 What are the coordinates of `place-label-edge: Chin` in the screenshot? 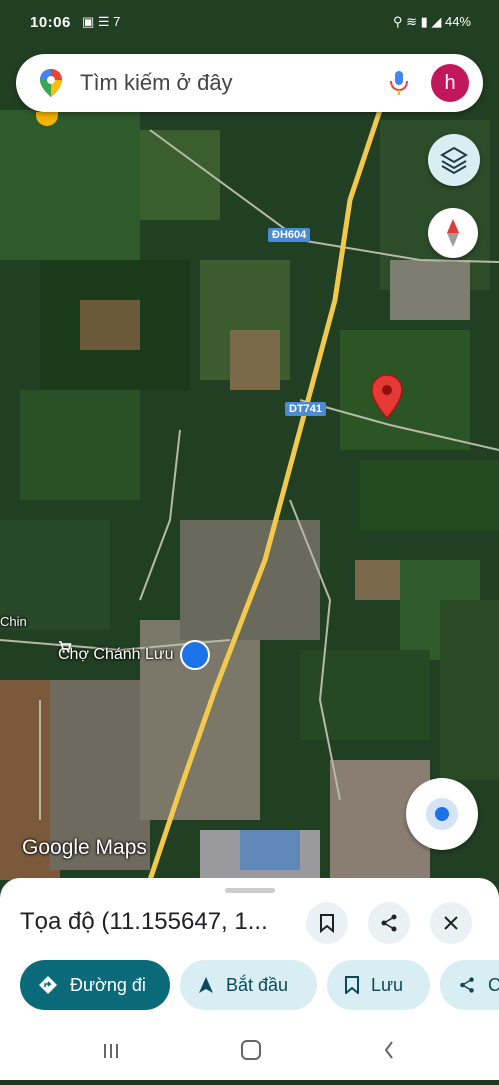 It's located at (13, 621).